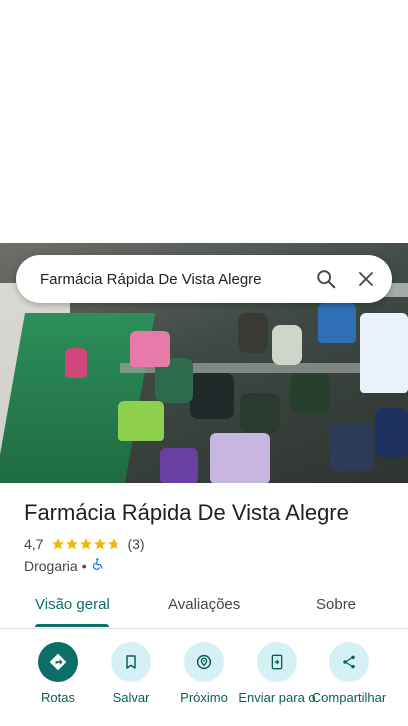 This screenshot has width=408, height=726. What do you see at coordinates (51, 565) in the screenshot?
I see `category-label: Drogaria` at bounding box center [51, 565].